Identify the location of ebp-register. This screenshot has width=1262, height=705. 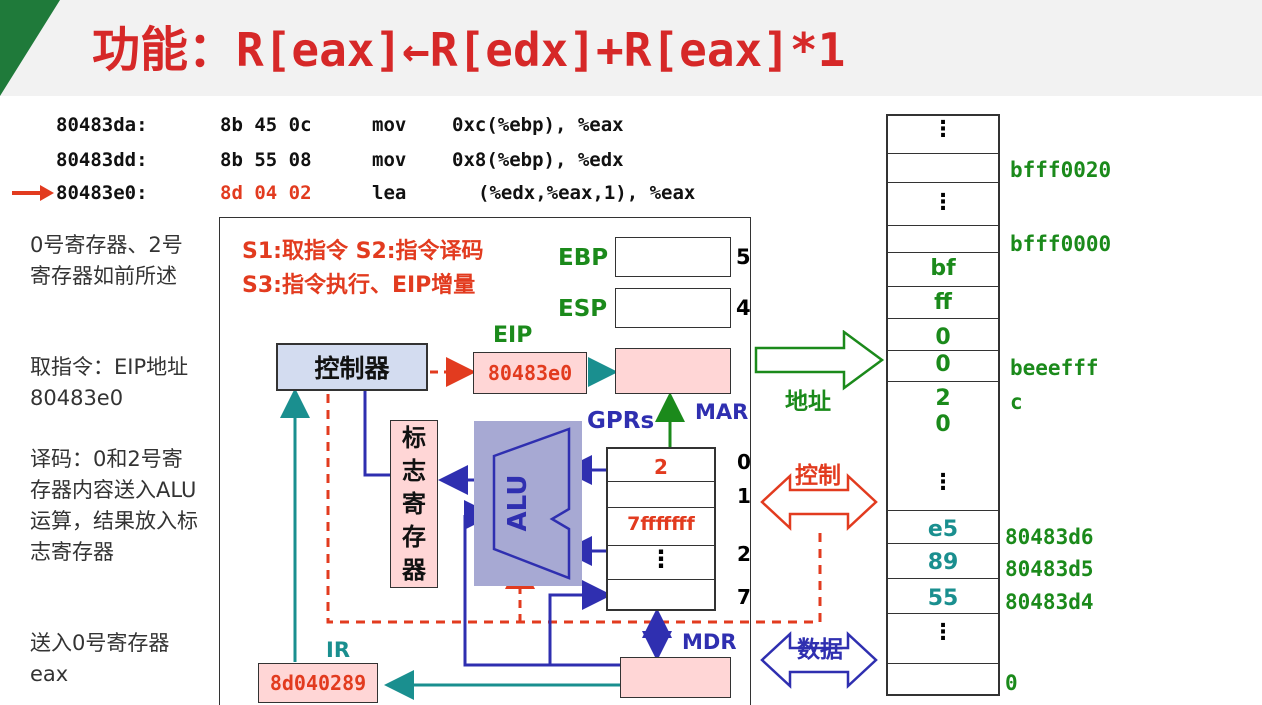
(673, 257).